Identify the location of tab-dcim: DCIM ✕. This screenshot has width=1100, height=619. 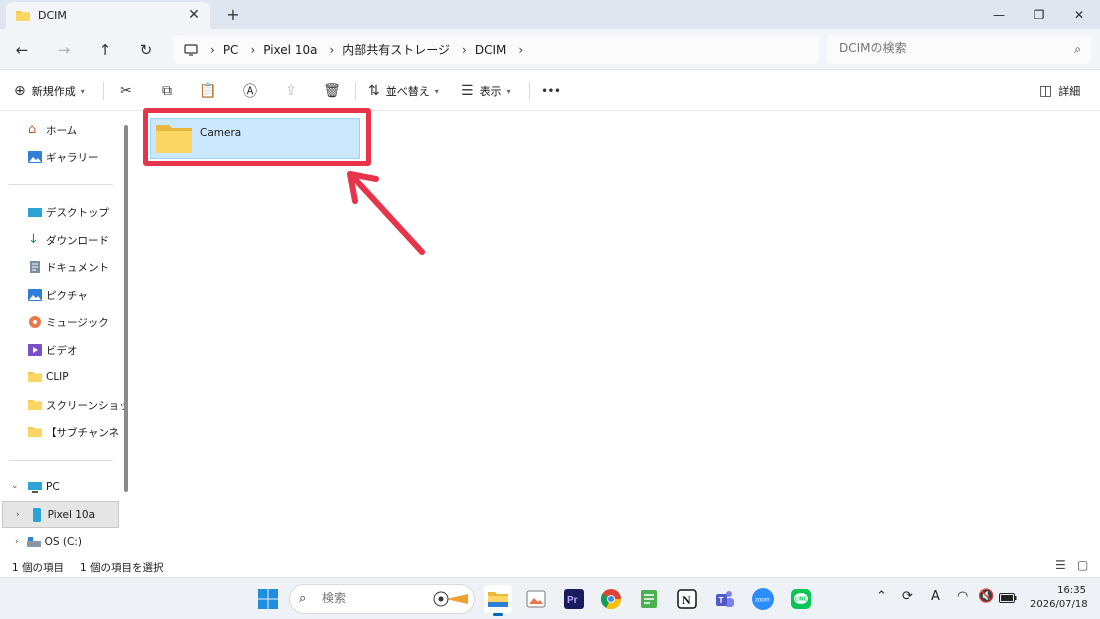
(108, 15).